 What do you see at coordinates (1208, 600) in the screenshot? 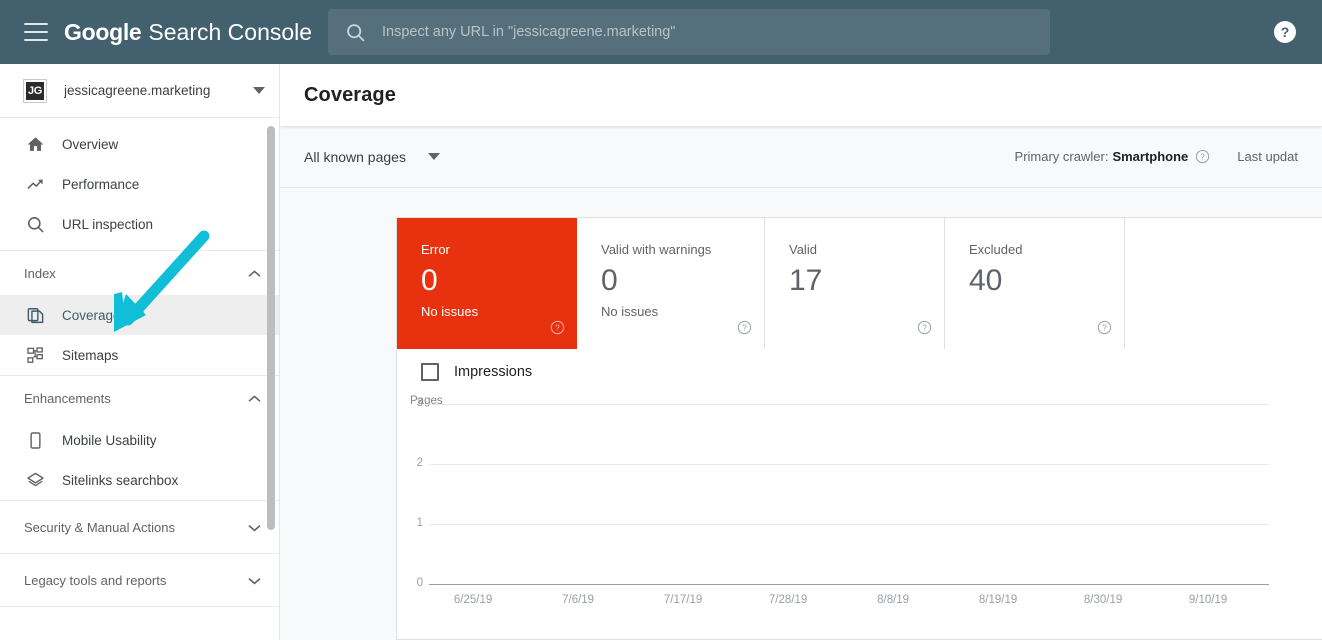
I see `x-axis-tick-label: 9/10/19` at bounding box center [1208, 600].